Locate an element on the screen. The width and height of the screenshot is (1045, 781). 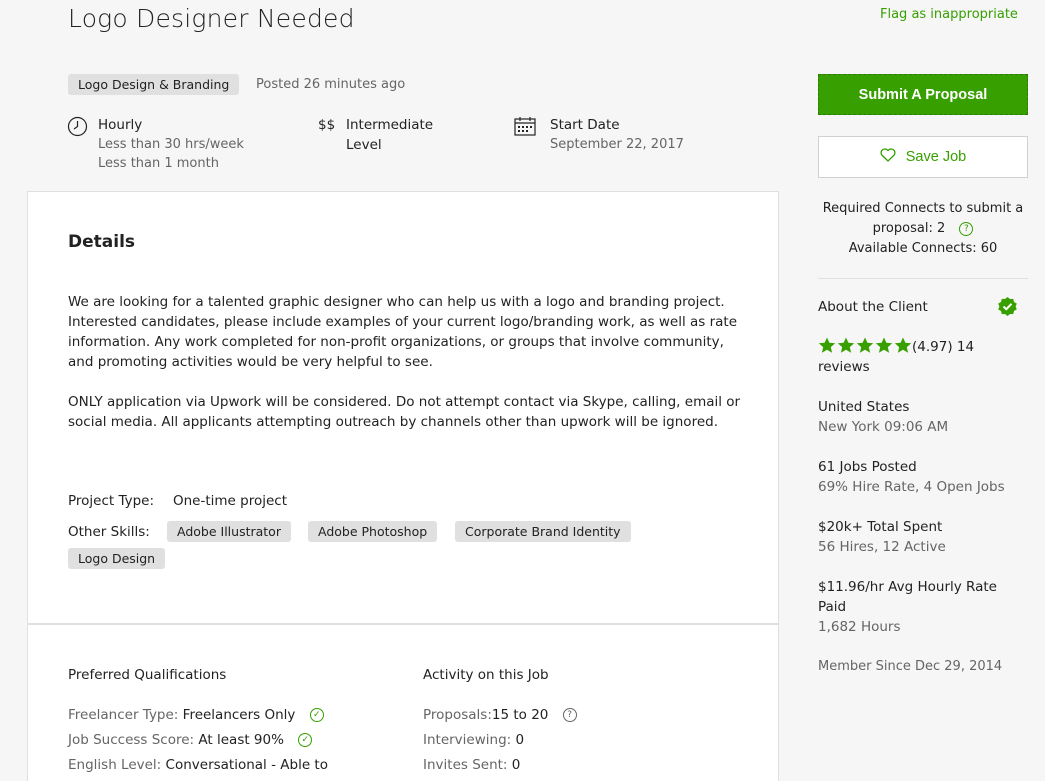
available-connects: Available Connects: 60 is located at coordinates (923, 248).